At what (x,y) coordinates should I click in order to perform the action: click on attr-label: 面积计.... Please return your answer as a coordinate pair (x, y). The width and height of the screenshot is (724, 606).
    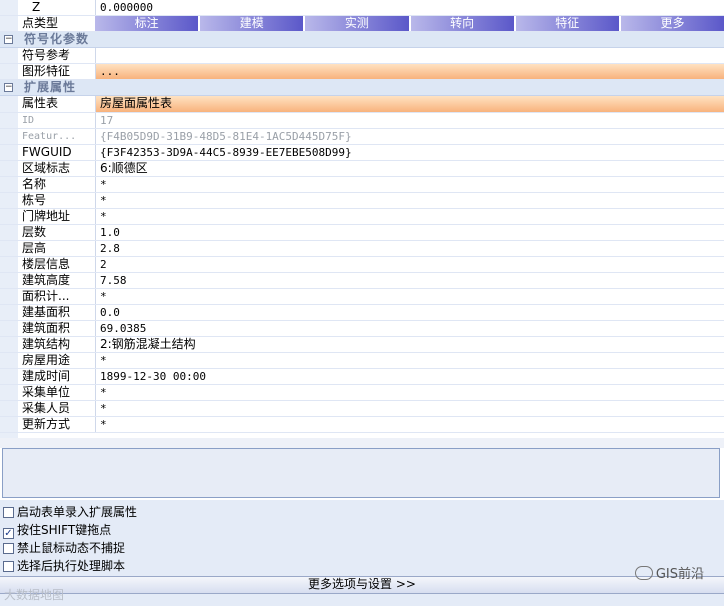
    Looking at the image, I should click on (46, 296).